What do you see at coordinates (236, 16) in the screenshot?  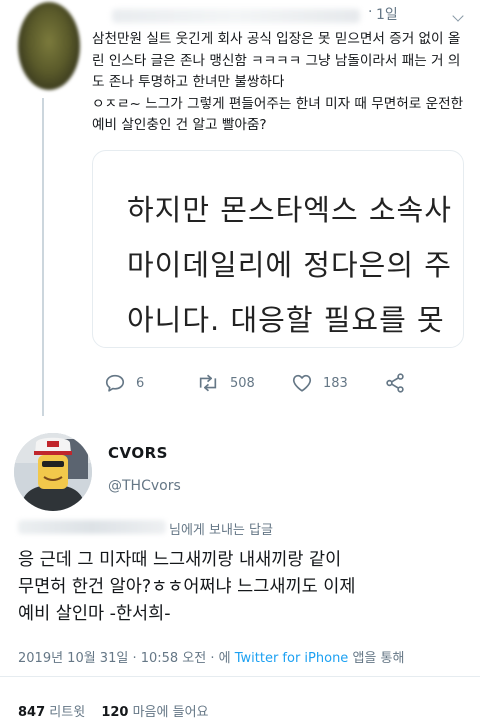 I see `parent-author-blurred` at bounding box center [236, 16].